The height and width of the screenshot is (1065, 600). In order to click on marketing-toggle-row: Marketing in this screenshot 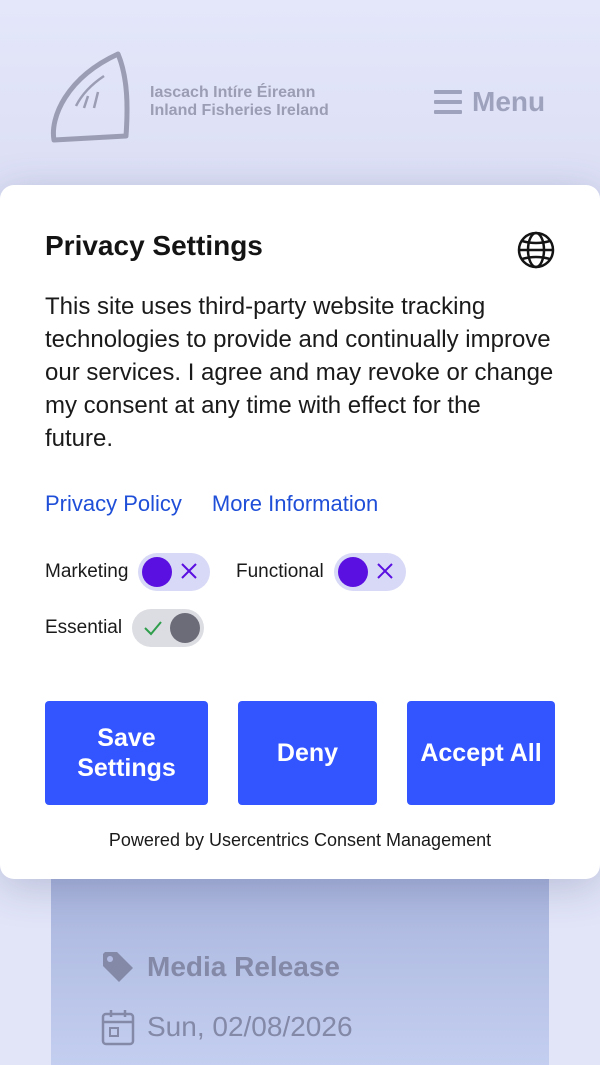, I will do `click(128, 572)`.